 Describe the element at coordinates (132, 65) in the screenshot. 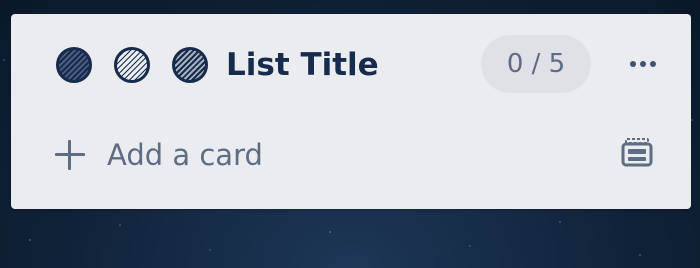

I see `label-dot-light` at that location.